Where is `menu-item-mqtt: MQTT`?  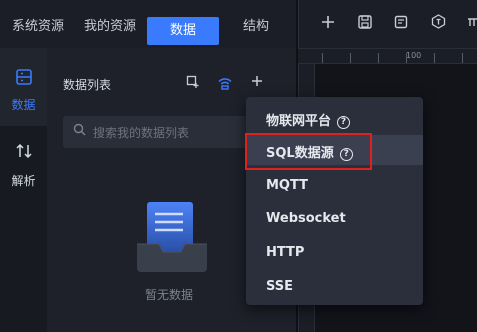
menu-item-mqtt: MQTT is located at coordinates (334, 186).